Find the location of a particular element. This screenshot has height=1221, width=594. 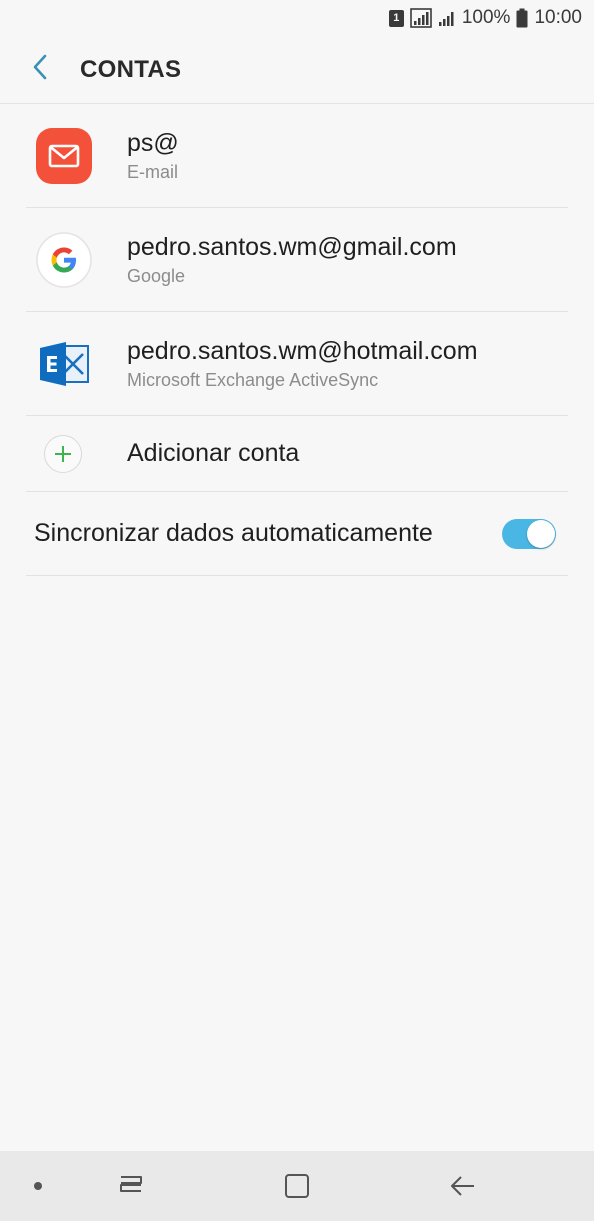

account-item-google: pedro.santos.wm@gmail.com Google is located at coordinates (297, 260).